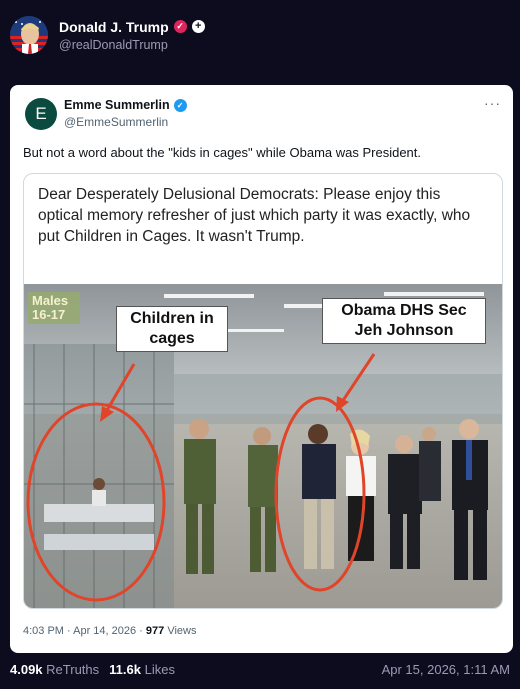 Image resolution: width=520 pixels, height=689 pixels. I want to click on quoted-display-name: Emme Summerlin, so click(117, 105).